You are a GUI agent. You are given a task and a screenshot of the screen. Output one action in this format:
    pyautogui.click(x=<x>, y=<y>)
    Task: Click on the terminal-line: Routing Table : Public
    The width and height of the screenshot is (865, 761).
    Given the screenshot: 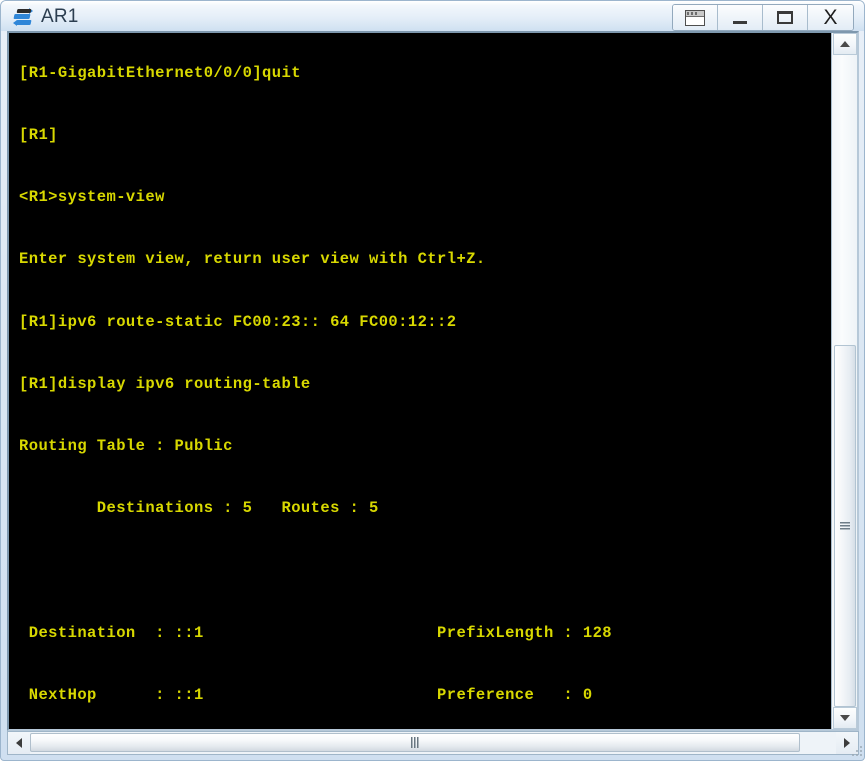 What is the action you would take?
    pyautogui.click(x=126, y=446)
    